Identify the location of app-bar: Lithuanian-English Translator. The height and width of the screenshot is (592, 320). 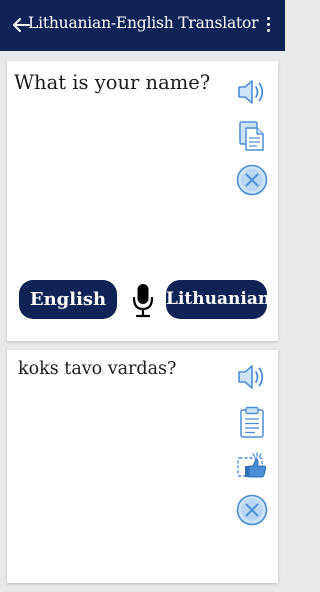
(142, 25).